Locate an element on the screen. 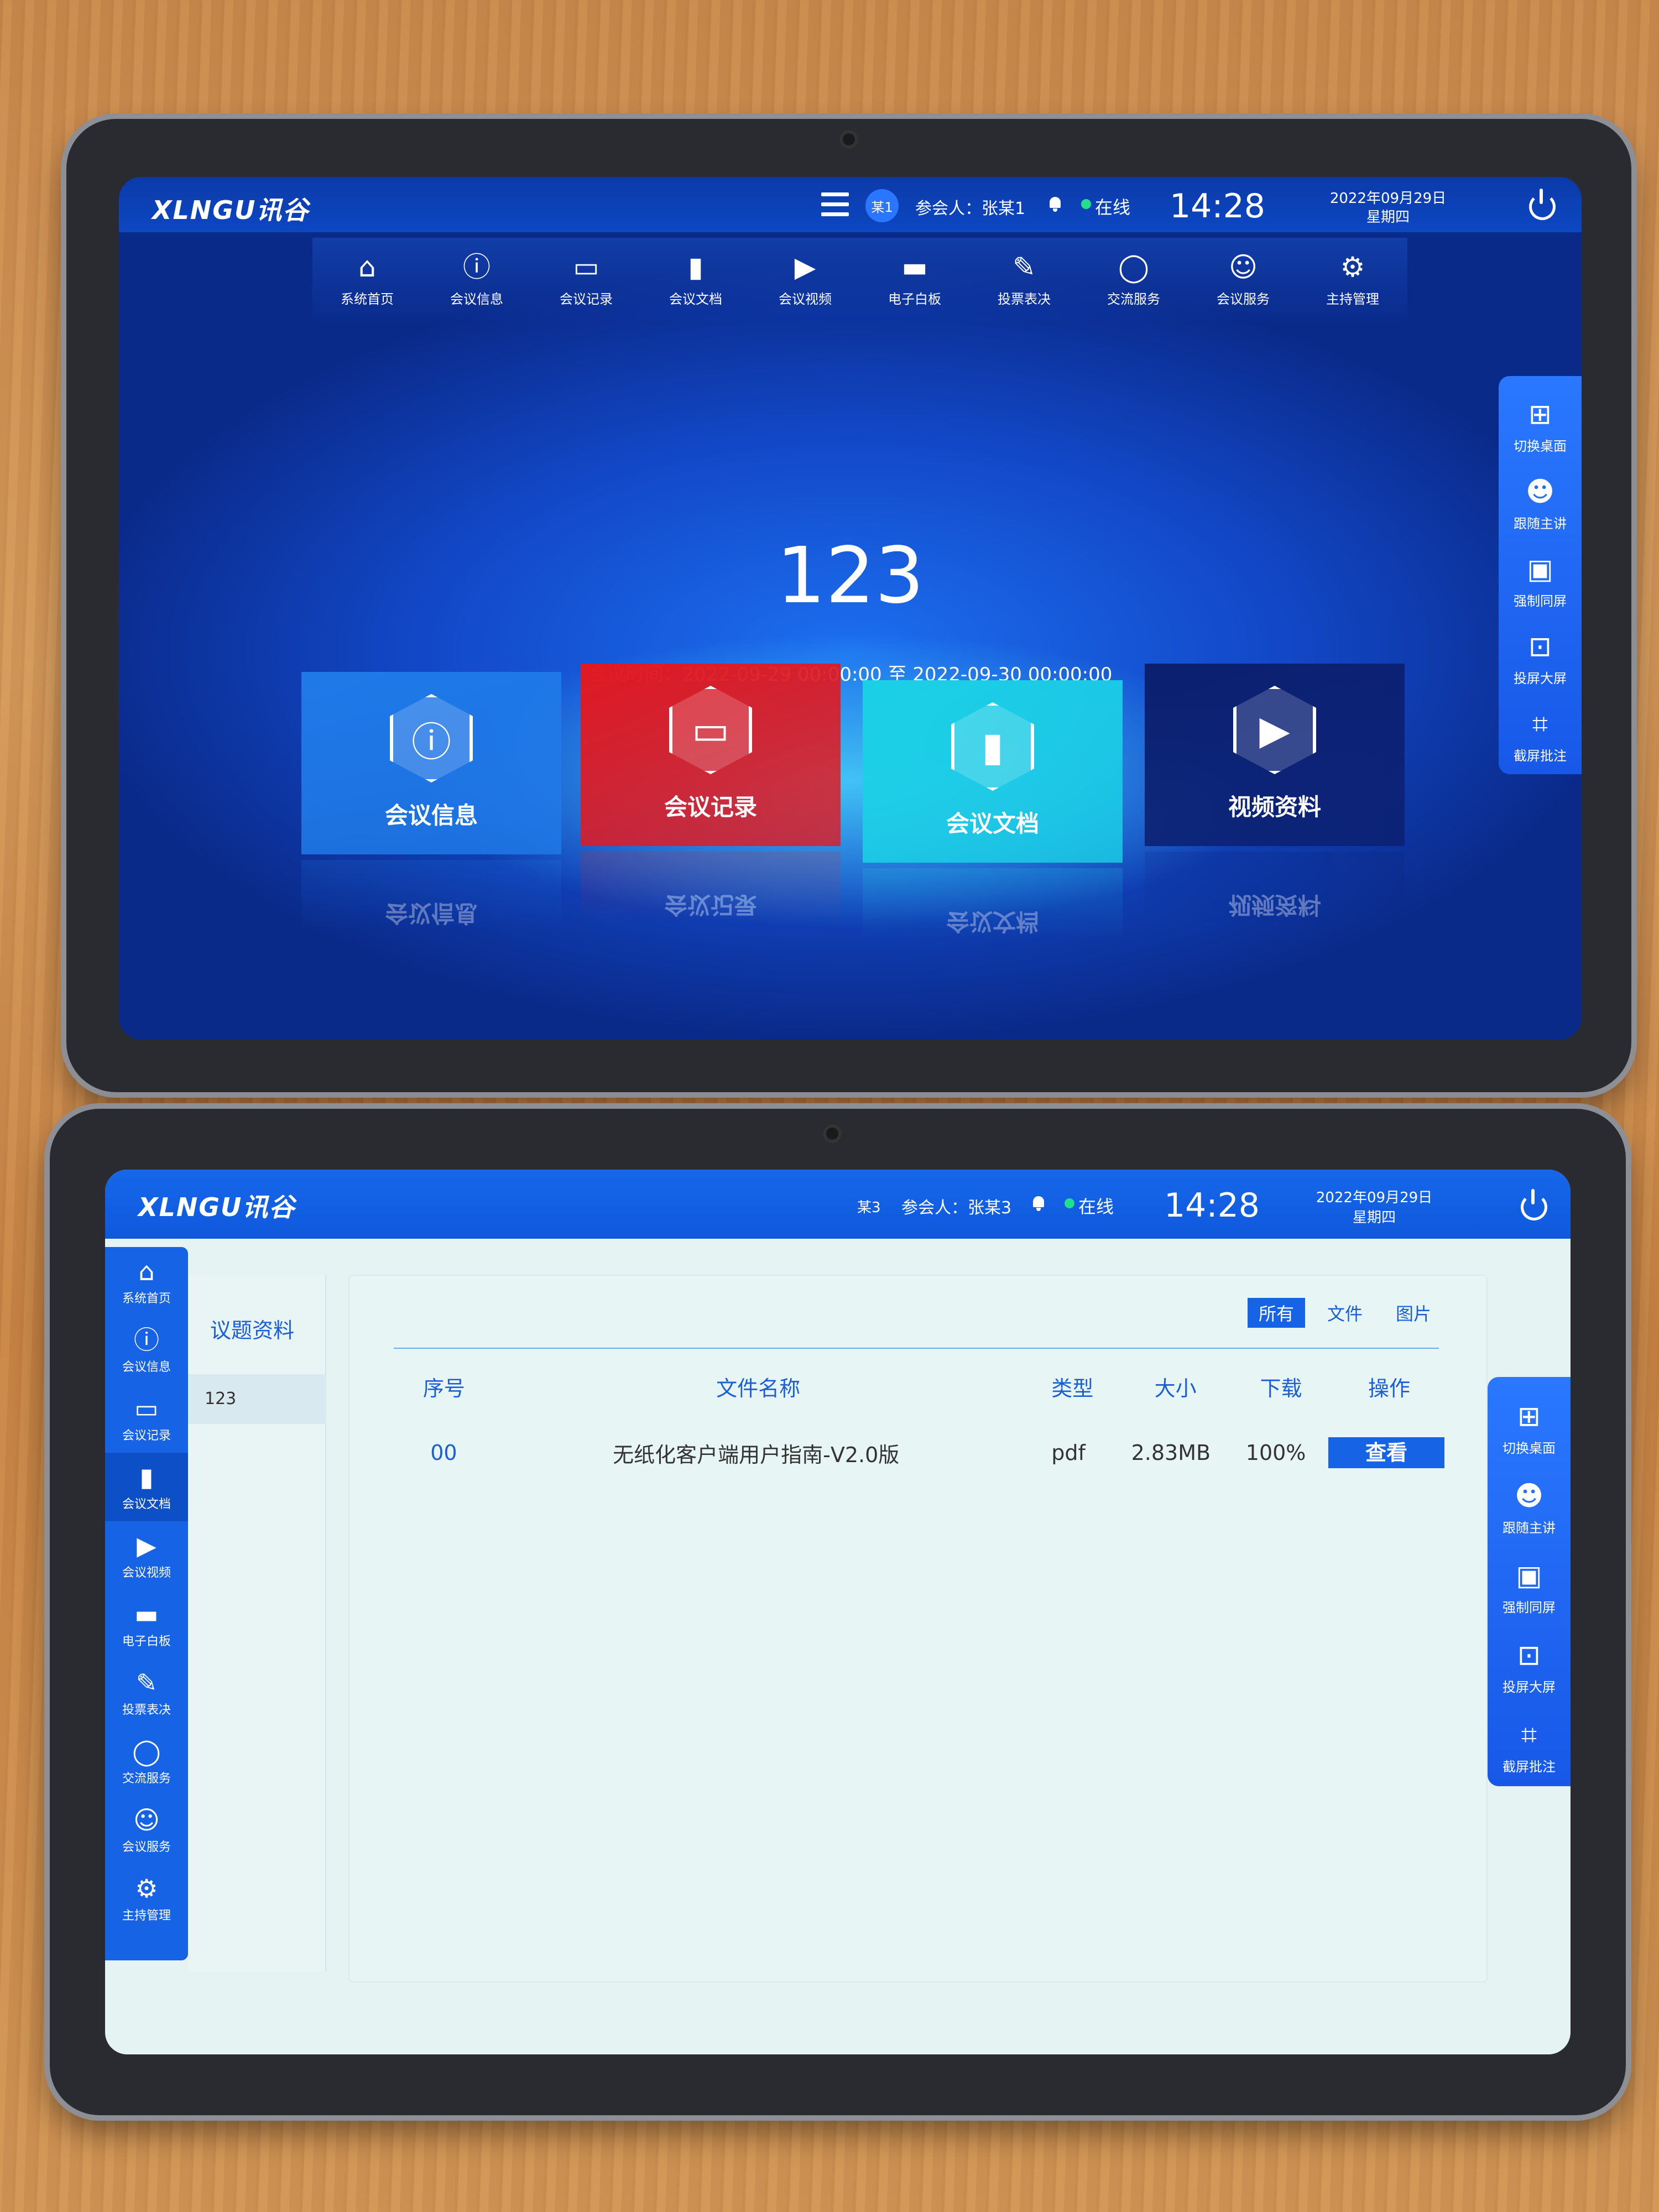 This screenshot has height=2212, width=1659. nav-item-clipboard: ▮ 会议文档 is located at coordinates (696, 280).